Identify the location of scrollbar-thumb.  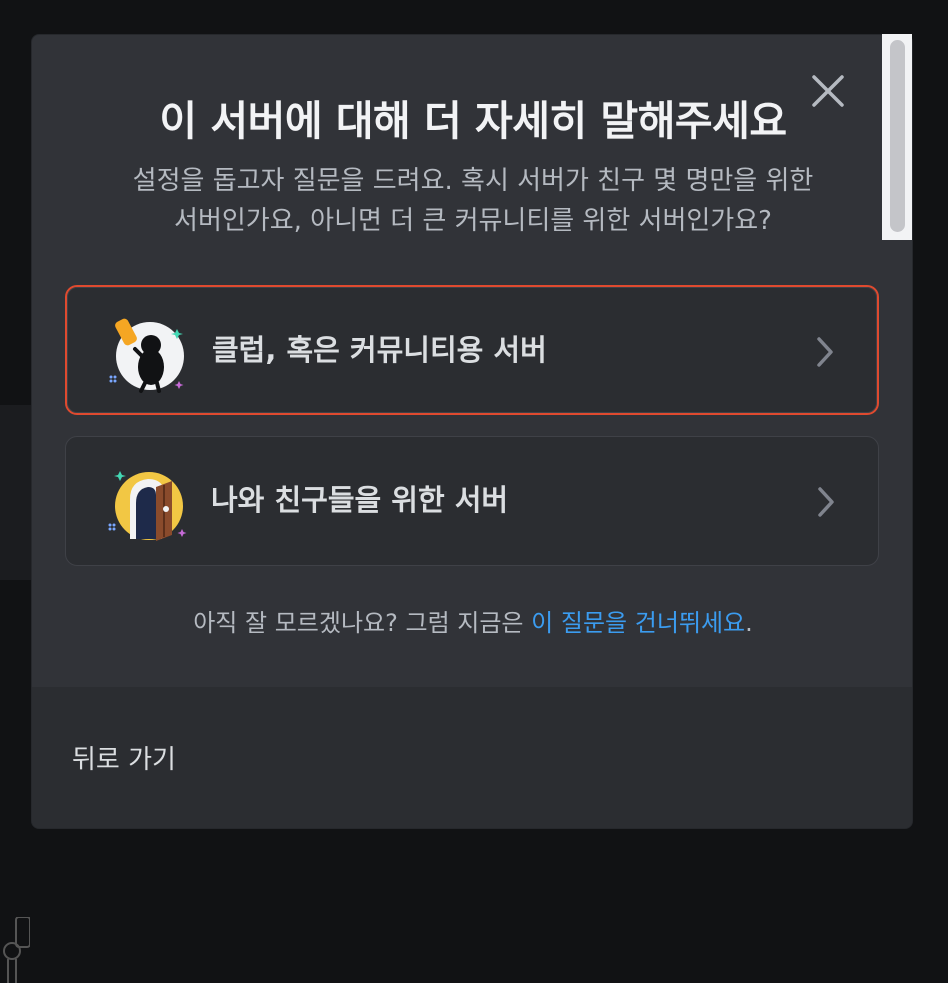
(897, 136).